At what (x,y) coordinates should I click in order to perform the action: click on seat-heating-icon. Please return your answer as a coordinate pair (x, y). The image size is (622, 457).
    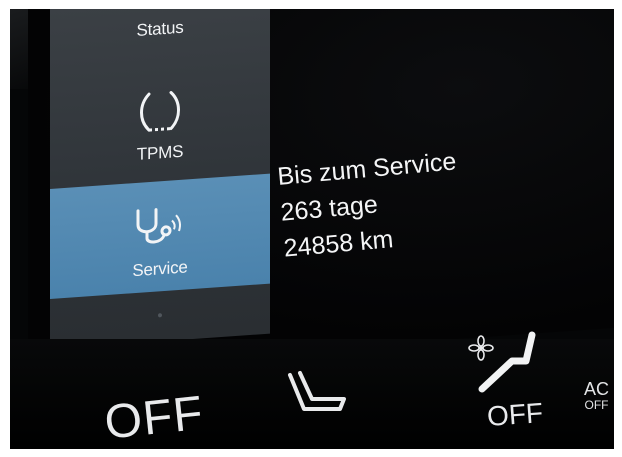
    Looking at the image, I should click on (317, 399).